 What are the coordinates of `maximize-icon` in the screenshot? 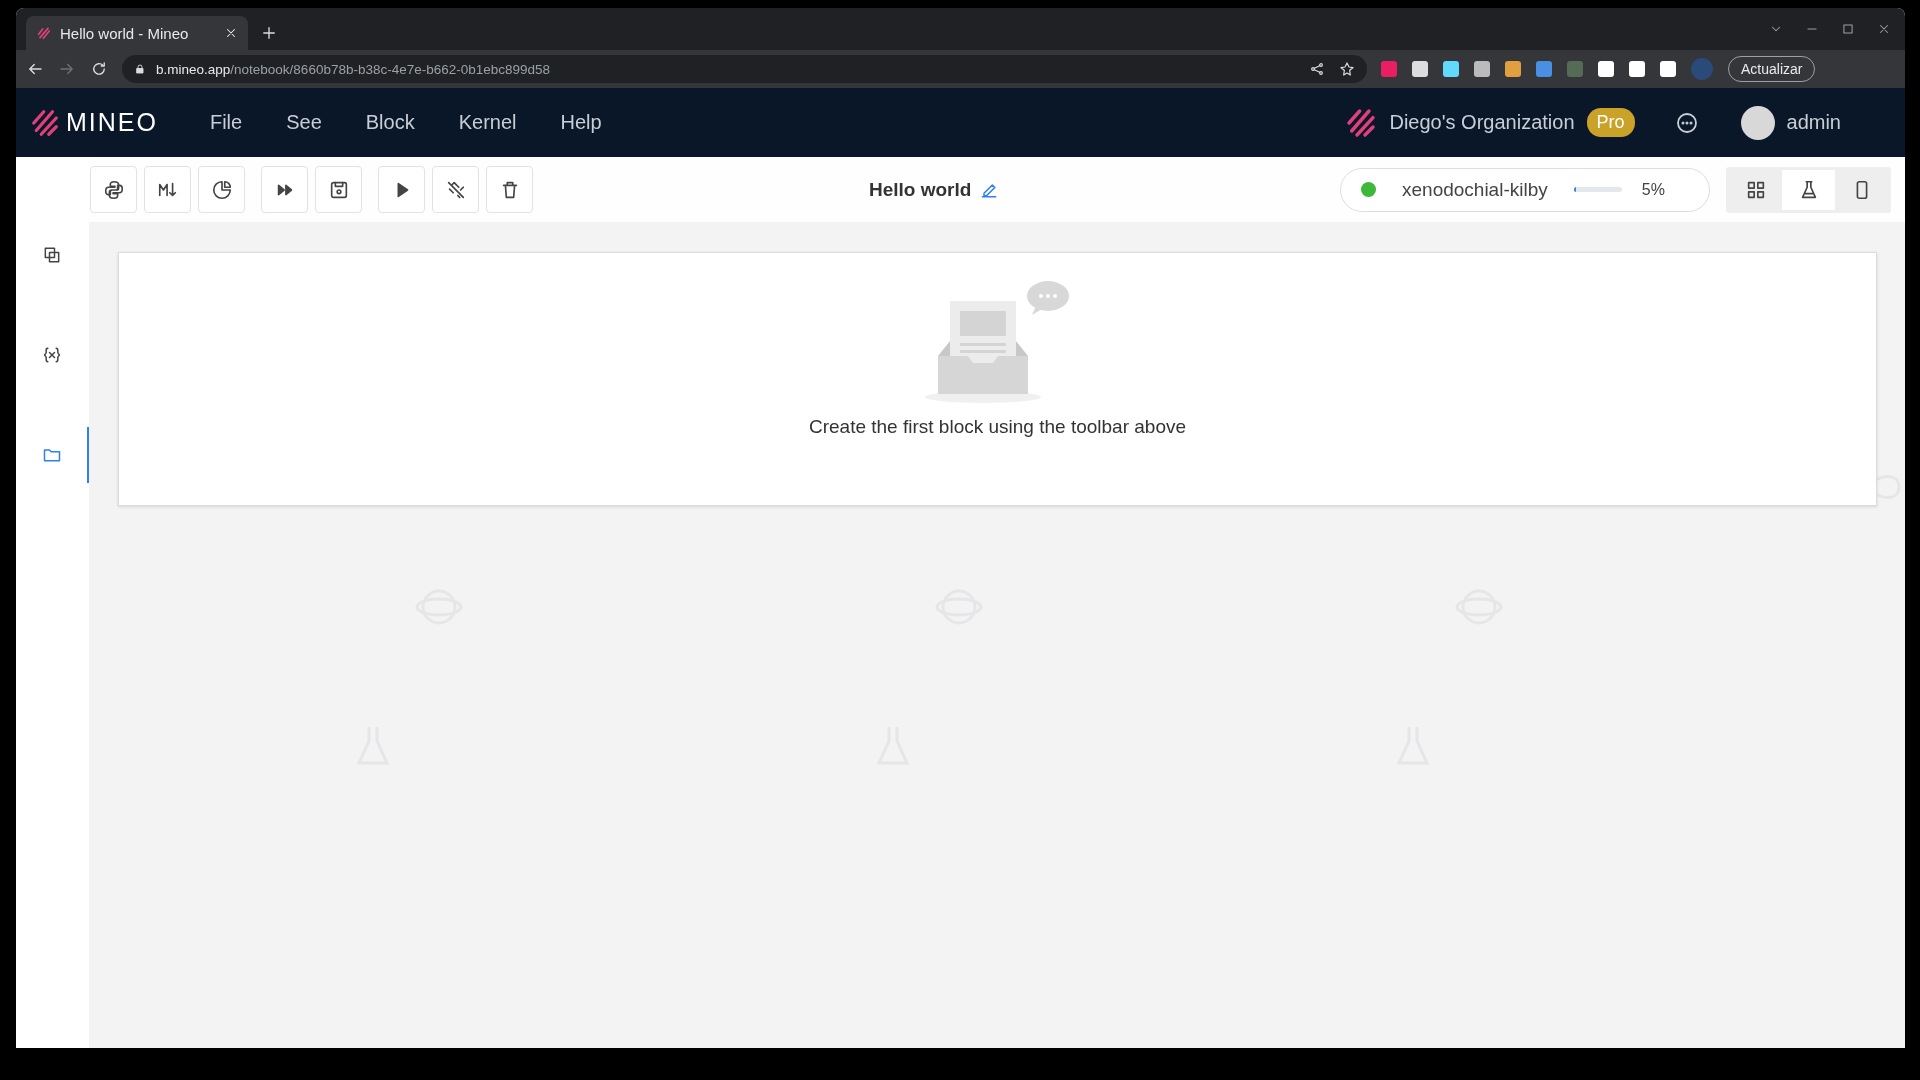 It's located at (1848, 29).